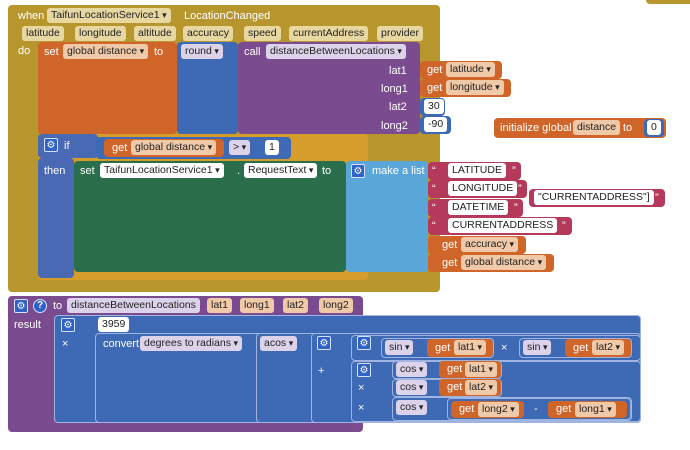  What do you see at coordinates (40, 306) in the screenshot?
I see `help-icon: ?` at bounding box center [40, 306].